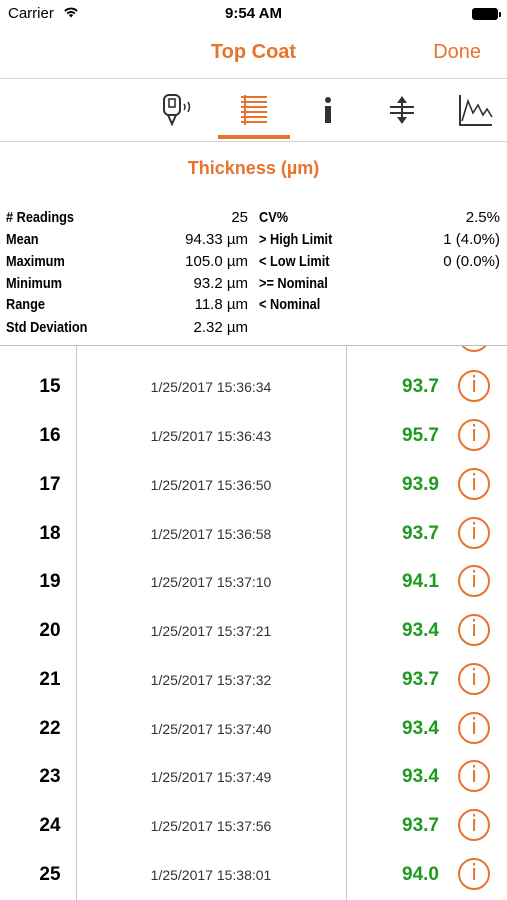  What do you see at coordinates (211, 387) in the screenshot?
I see `reading-timestamp: 1/25/2017 15:36:34` at bounding box center [211, 387].